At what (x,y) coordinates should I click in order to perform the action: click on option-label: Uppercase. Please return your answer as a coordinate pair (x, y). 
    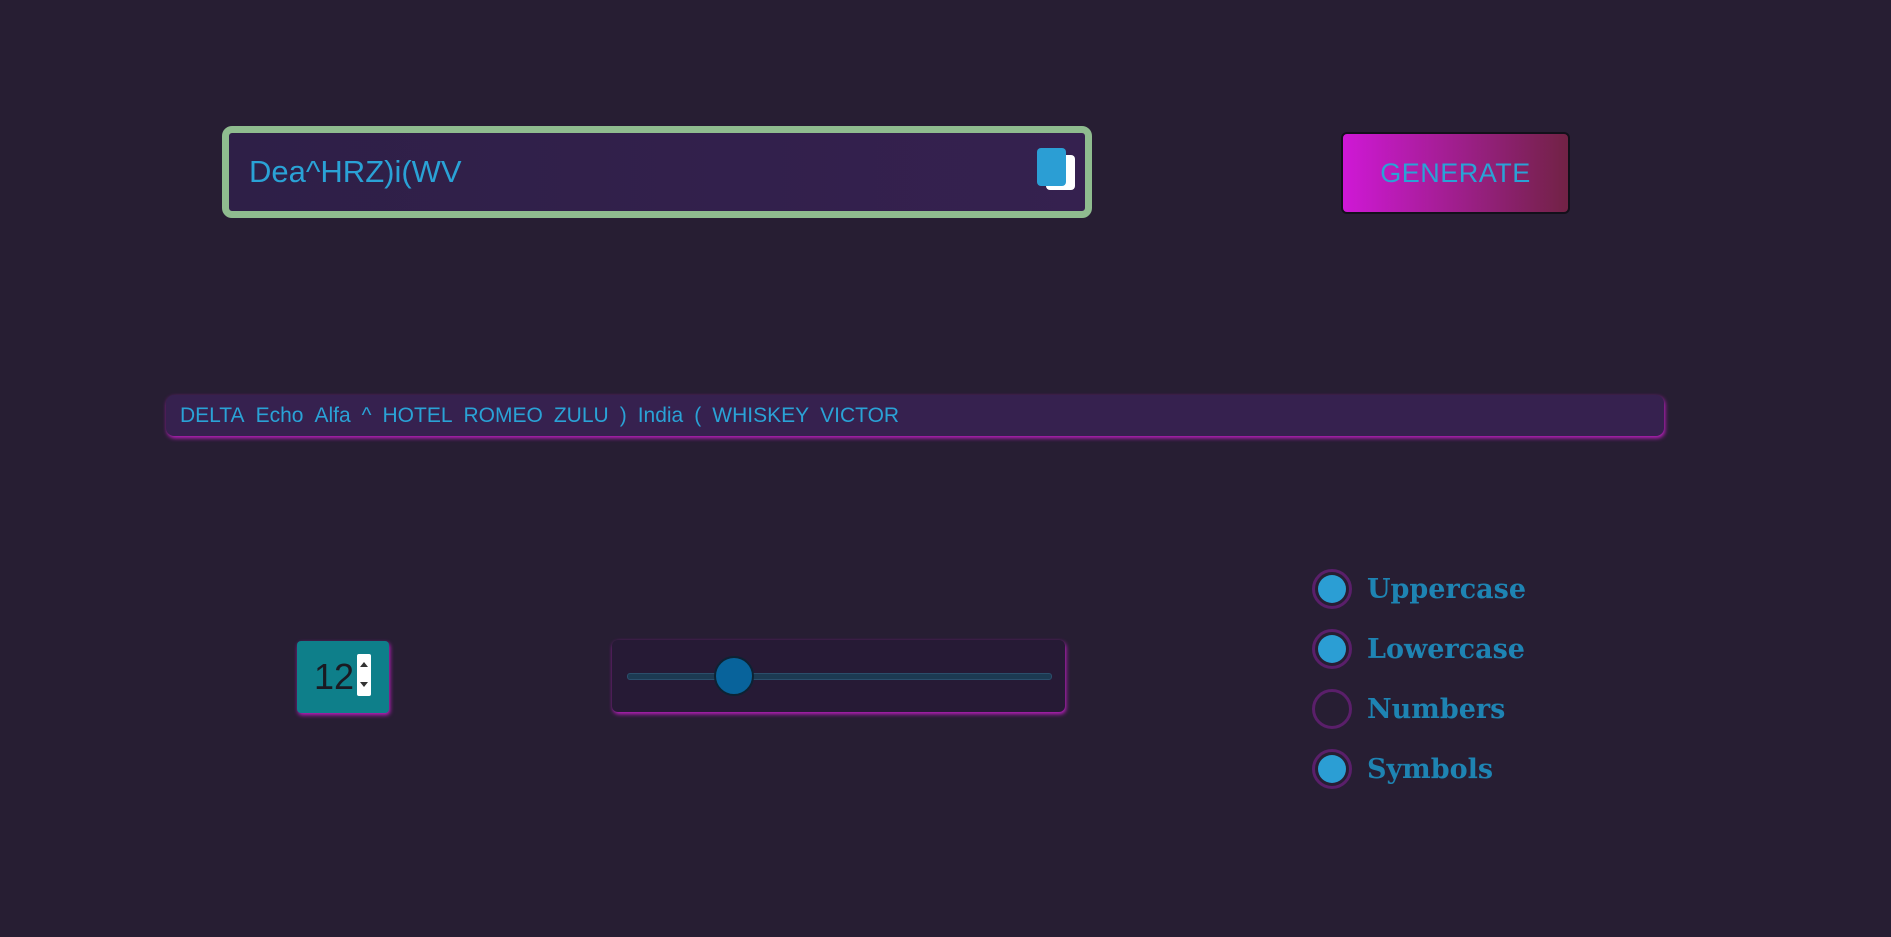
    Looking at the image, I should click on (1447, 589).